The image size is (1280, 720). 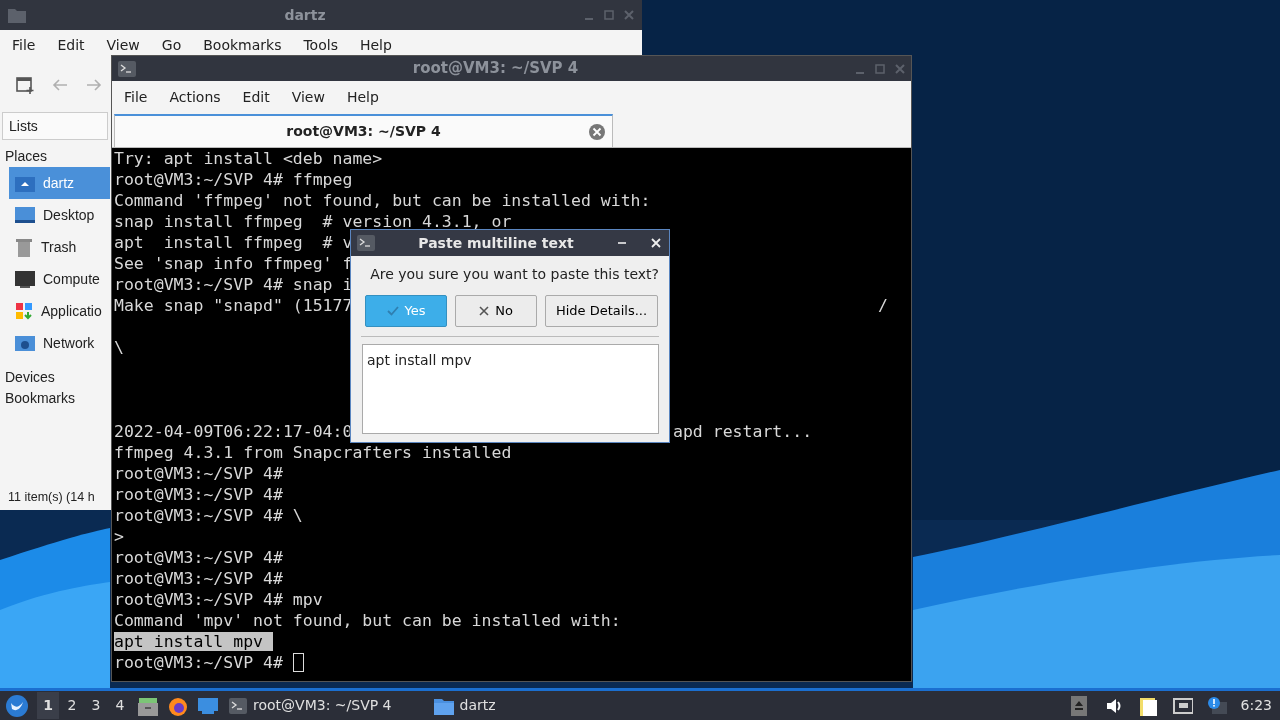 I want to click on terminal-line: Command 'mpv' not found, but can be installed with:, so click(x=367, y=620).